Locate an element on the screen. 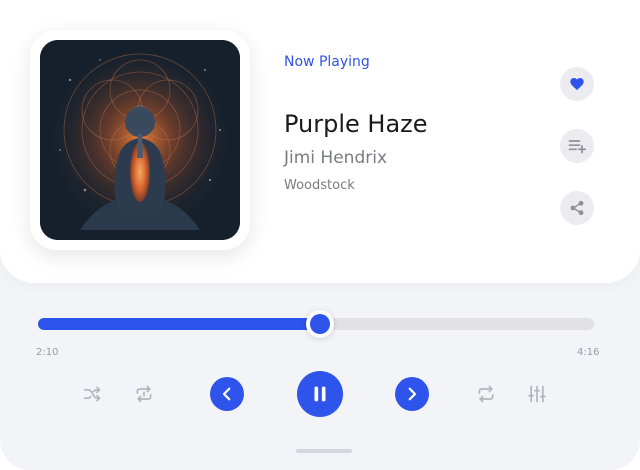 The image size is (640, 470). play-pause-button is located at coordinates (320, 394).